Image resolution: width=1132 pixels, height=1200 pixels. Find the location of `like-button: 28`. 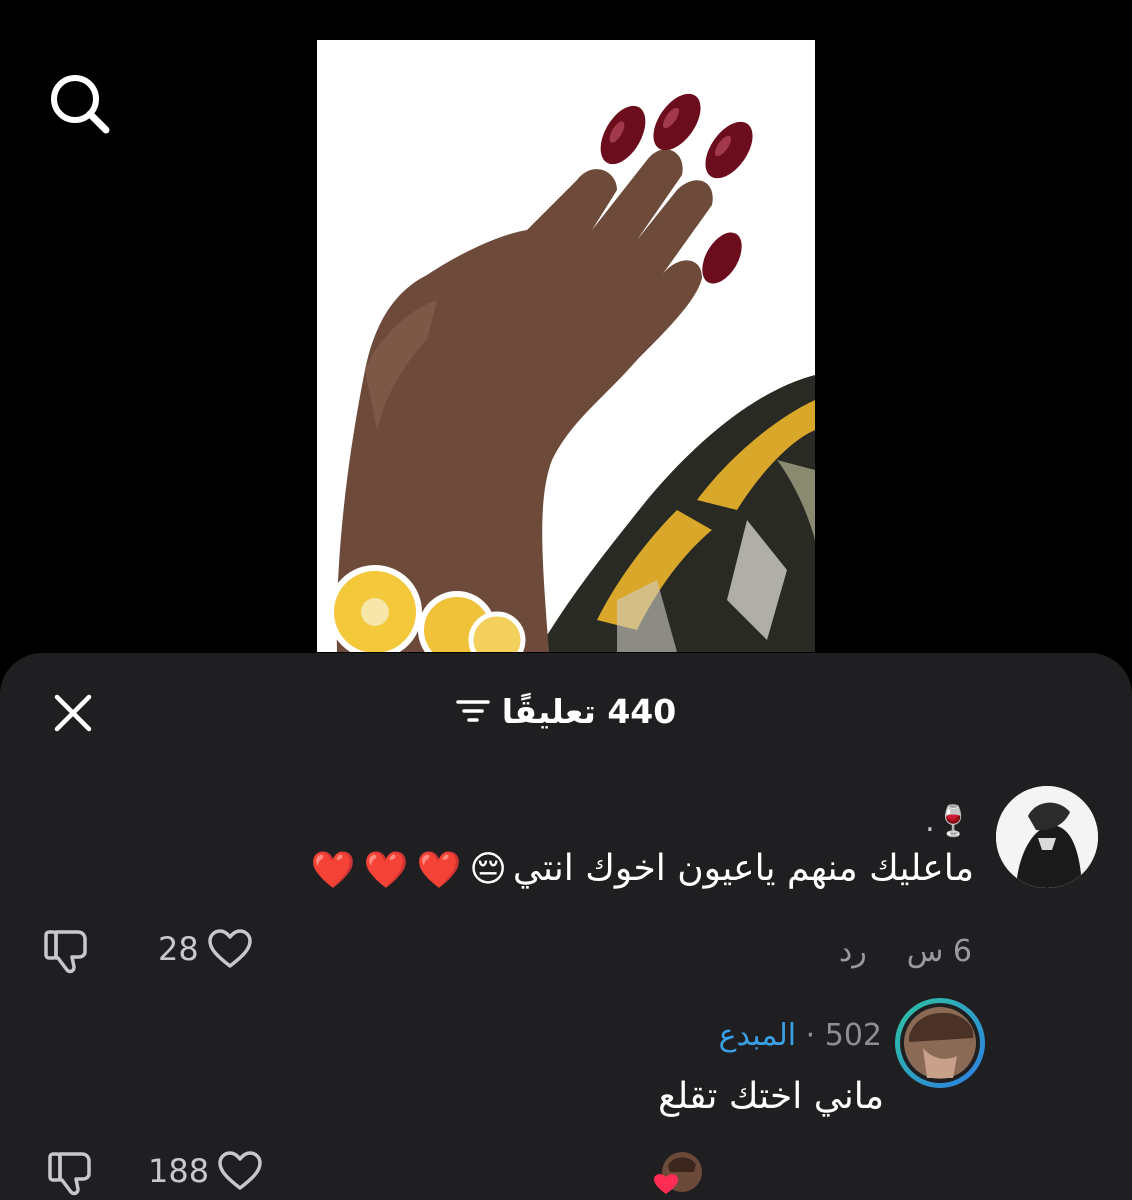

like-button: 28 is located at coordinates (205, 949).